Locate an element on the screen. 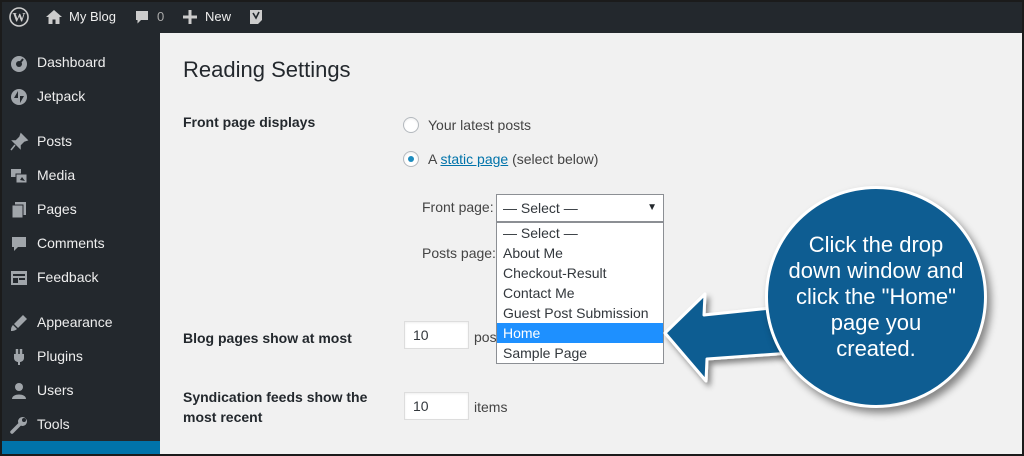  radio-latest-posts-label: Your latest posts is located at coordinates (479, 125).